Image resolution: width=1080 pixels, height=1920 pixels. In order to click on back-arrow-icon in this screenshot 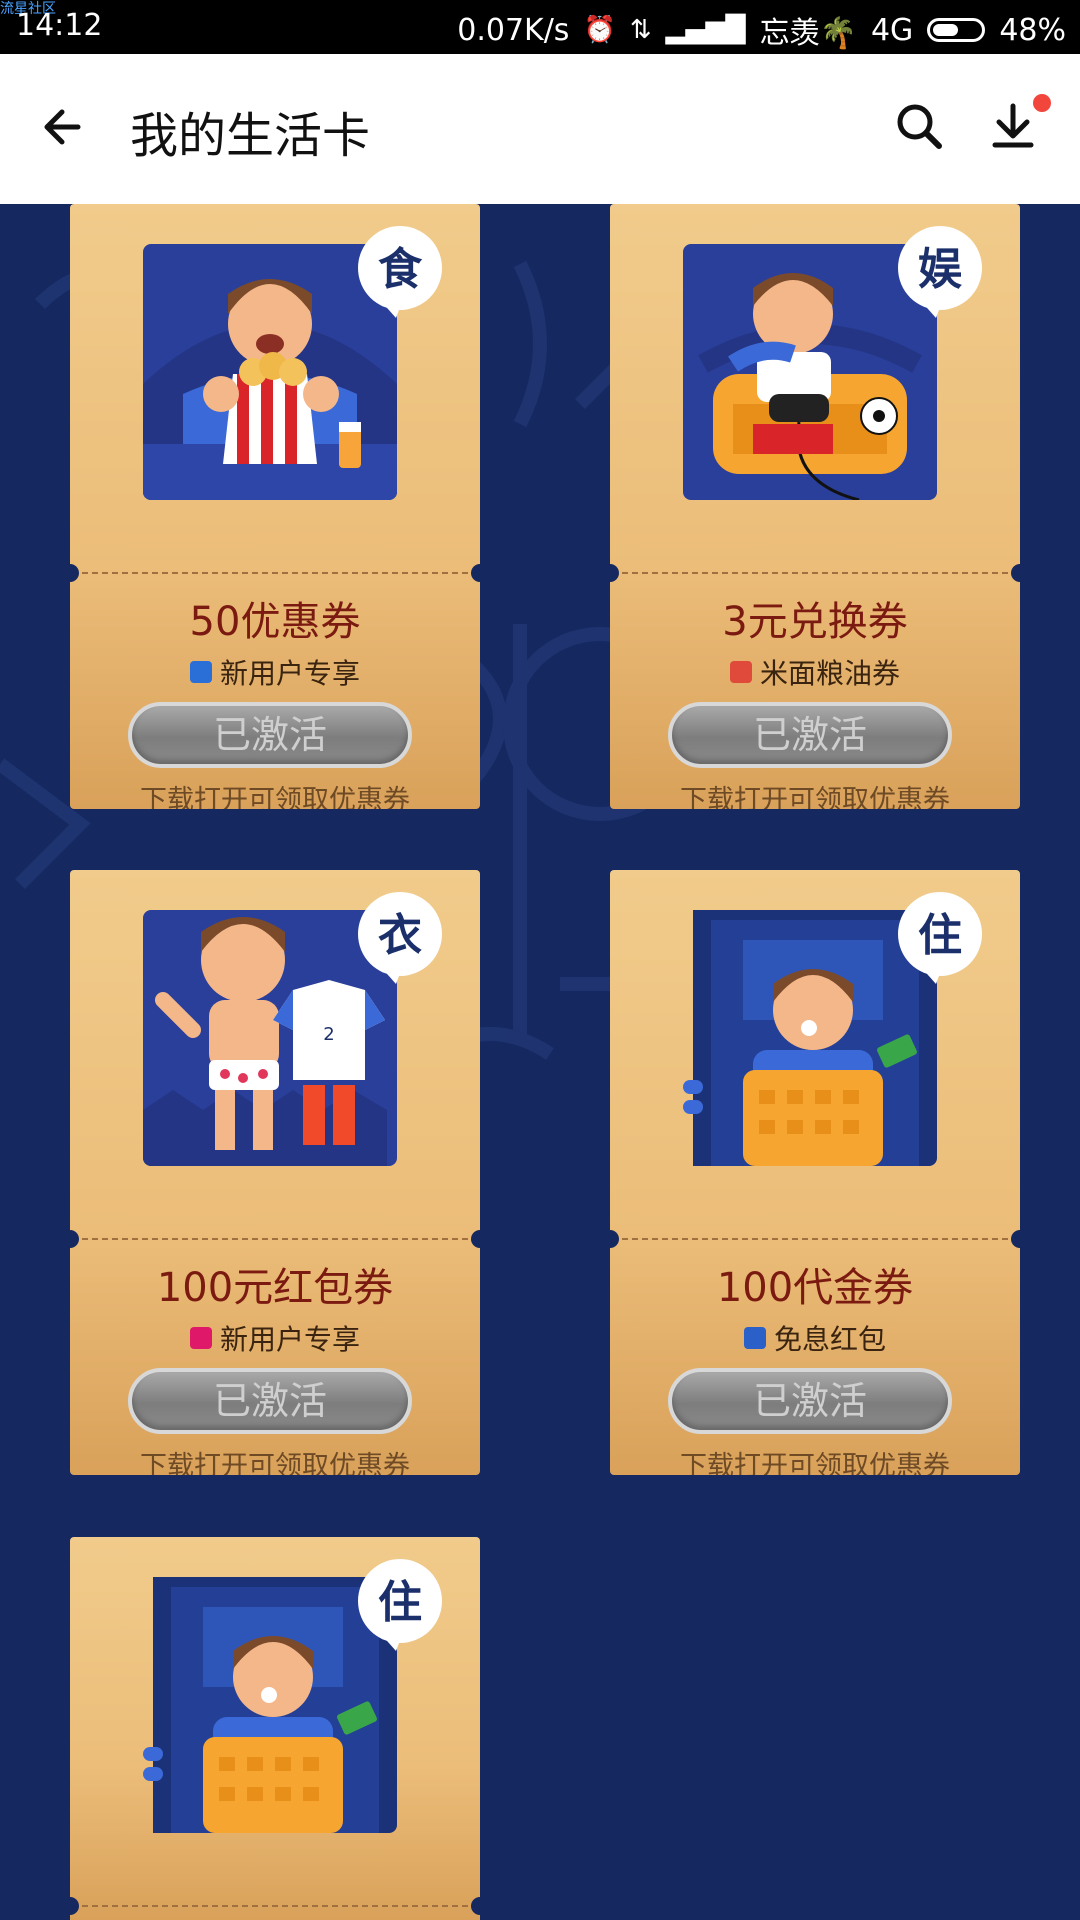, I will do `click(63, 127)`.